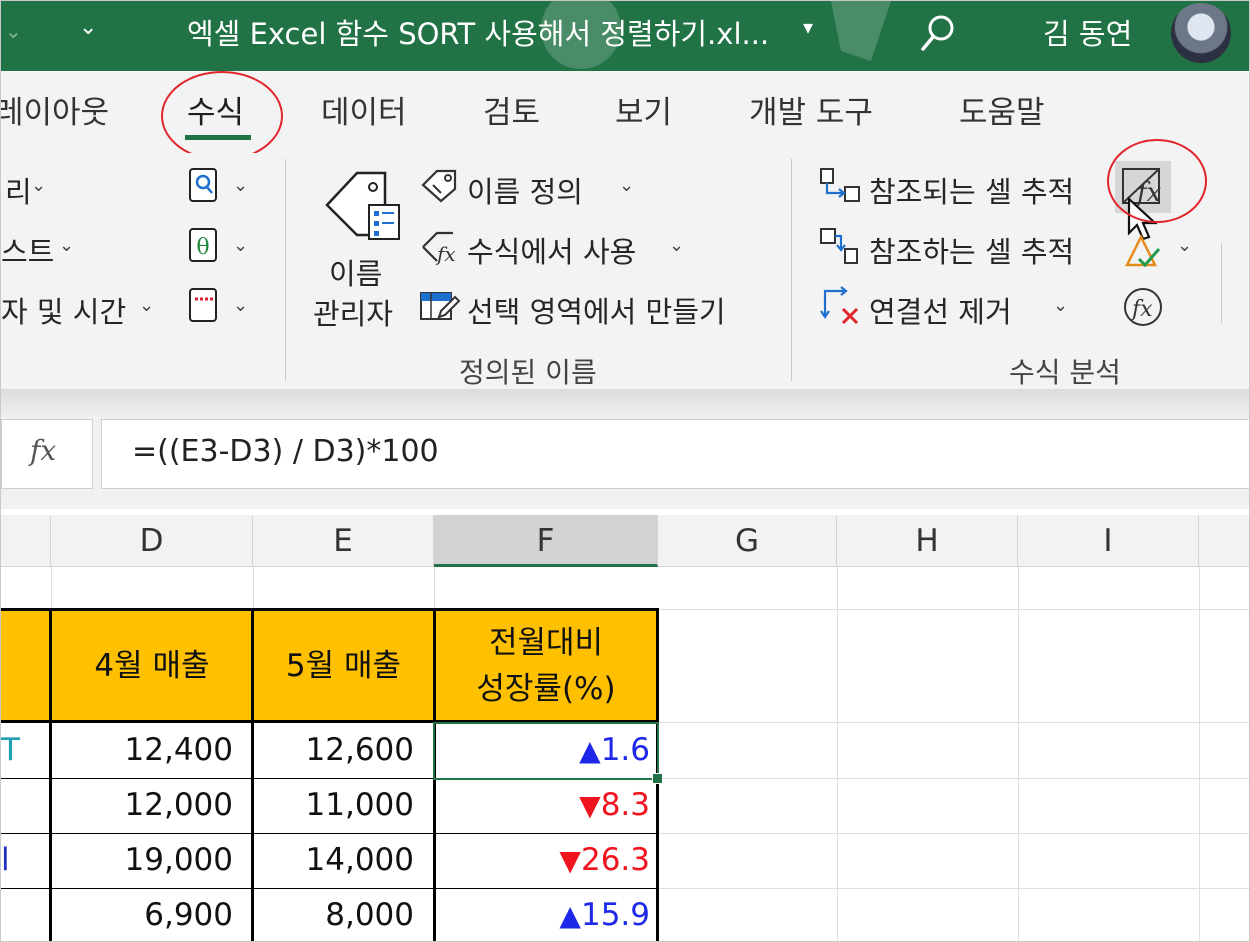  What do you see at coordinates (840, 186) in the screenshot?
I see `trace-precedents-icon` at bounding box center [840, 186].